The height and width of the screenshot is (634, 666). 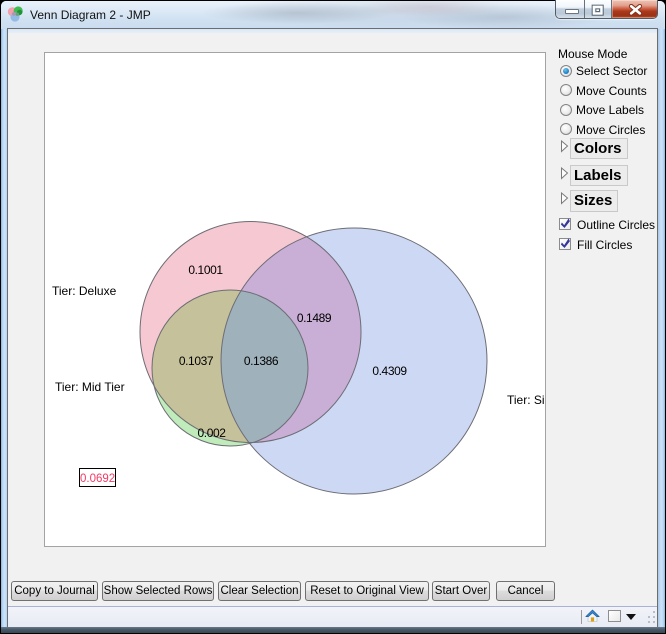 What do you see at coordinates (211, 433) in the screenshot?
I see `svg-text: 0.002` at bounding box center [211, 433].